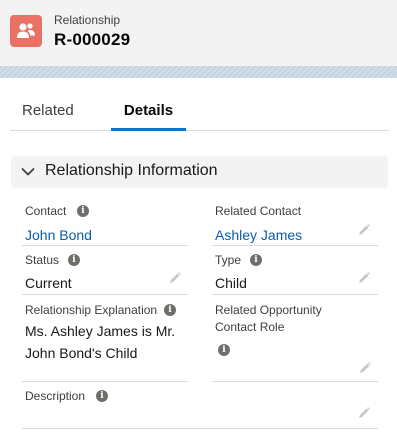 The width and height of the screenshot is (397, 432). I want to click on field-label: Relationship Explanation, so click(91, 310).